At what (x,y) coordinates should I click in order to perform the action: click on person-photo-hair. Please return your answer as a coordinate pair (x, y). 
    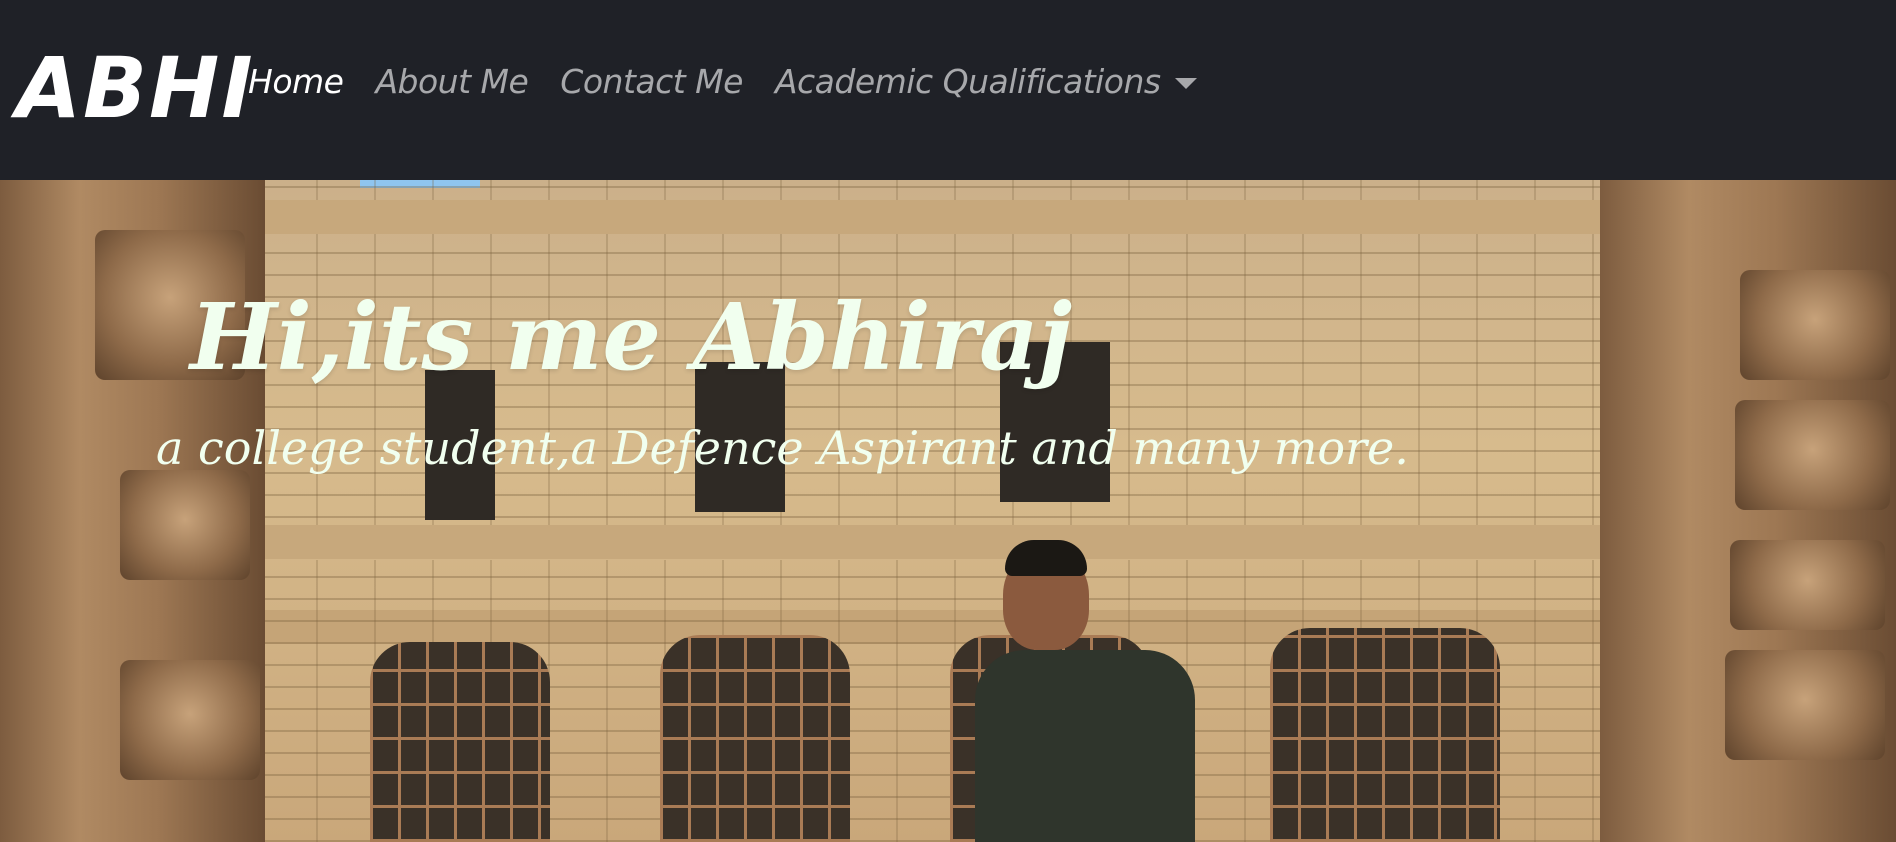
    Looking at the image, I should click on (1046, 558).